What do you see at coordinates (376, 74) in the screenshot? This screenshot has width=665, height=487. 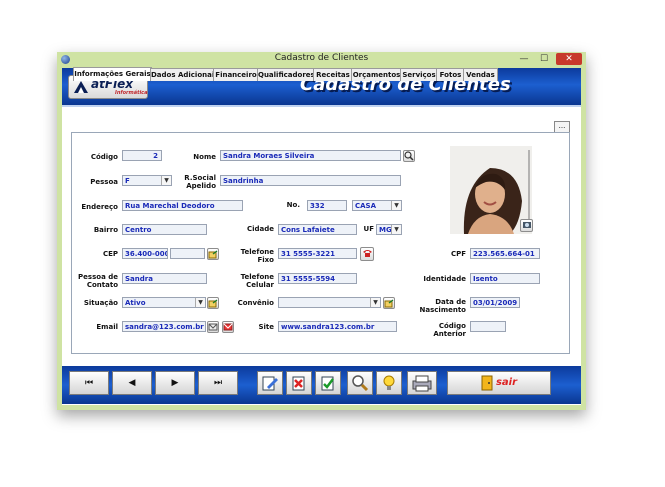 I see `tab-orcamentos: Orçamentos` at bounding box center [376, 74].